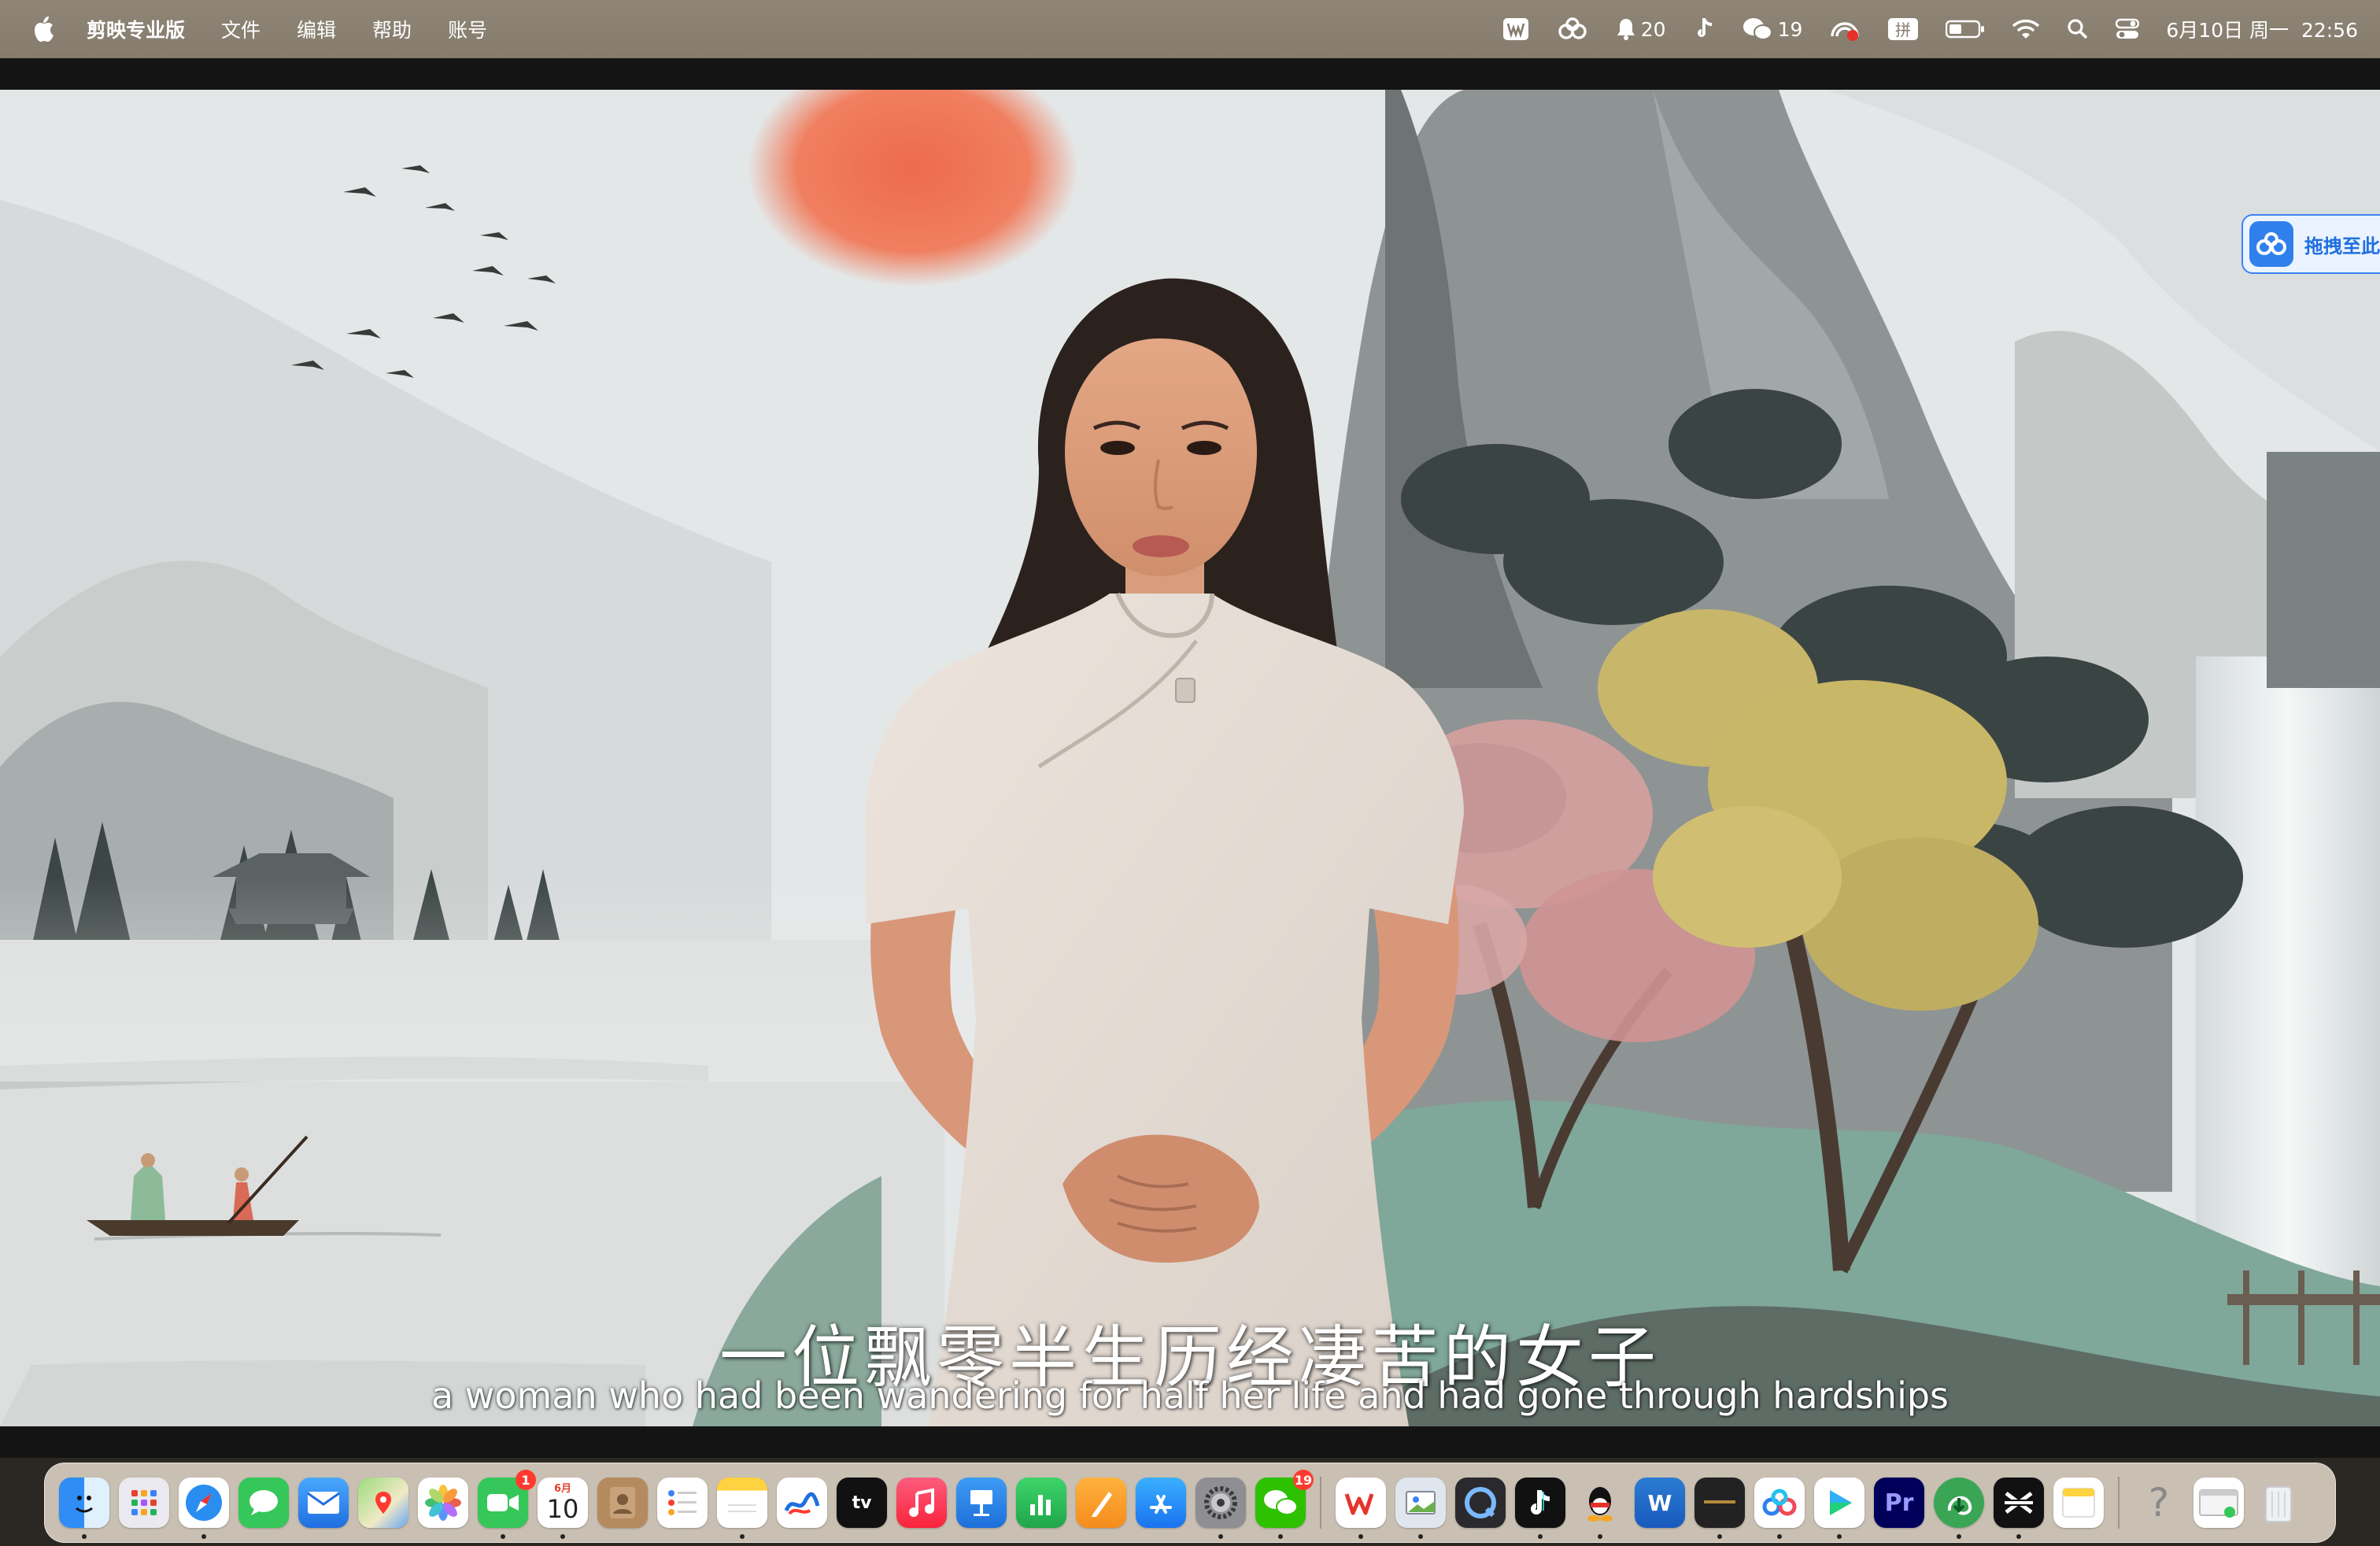  What do you see at coordinates (84, 1509) in the screenshot?
I see `finder-icon` at bounding box center [84, 1509].